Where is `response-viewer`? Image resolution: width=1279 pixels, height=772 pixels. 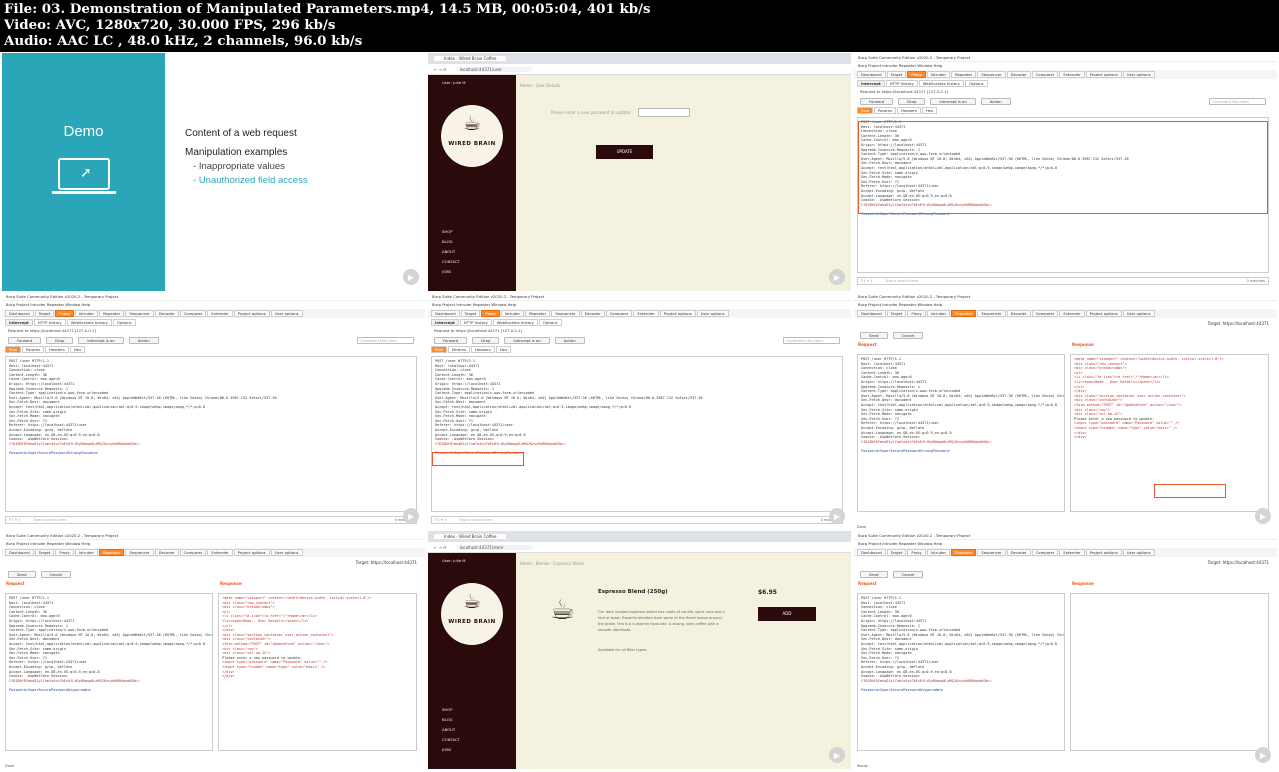 response-viewer is located at coordinates (1169, 672).